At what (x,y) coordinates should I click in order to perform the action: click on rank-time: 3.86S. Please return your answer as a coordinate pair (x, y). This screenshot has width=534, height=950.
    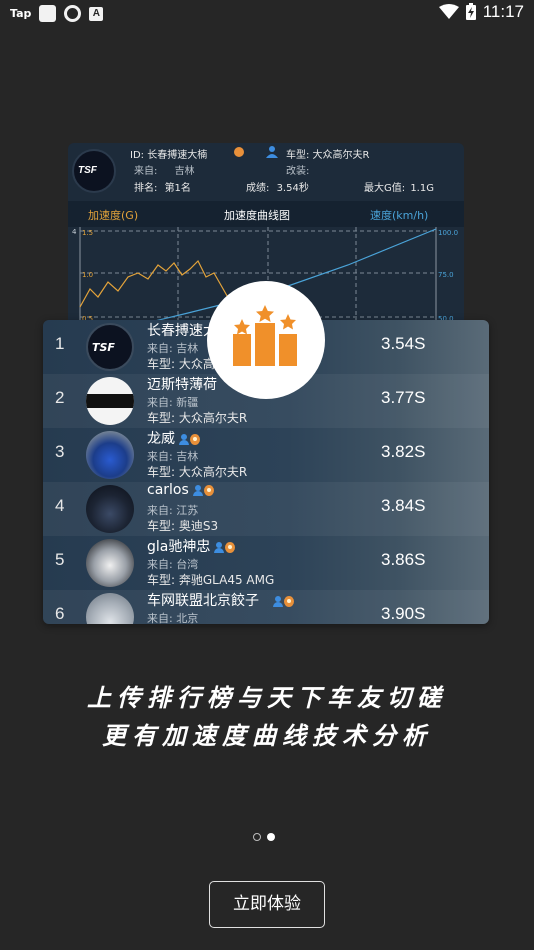
    Looking at the image, I should click on (403, 559).